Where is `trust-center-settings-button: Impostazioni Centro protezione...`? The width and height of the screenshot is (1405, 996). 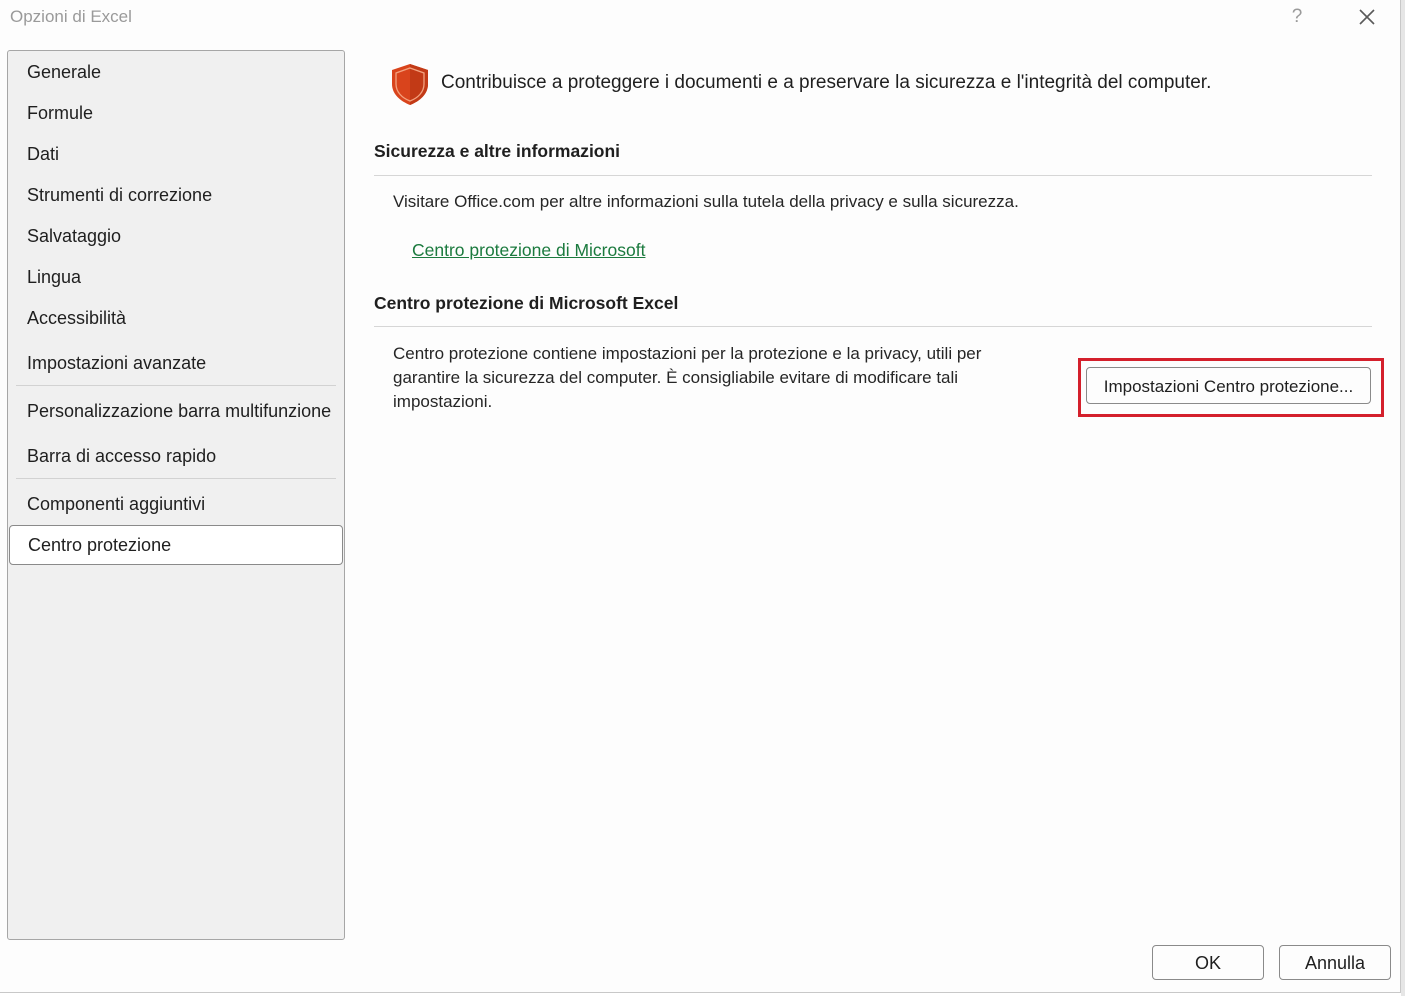 trust-center-settings-button: Impostazioni Centro protezione... is located at coordinates (1228, 385).